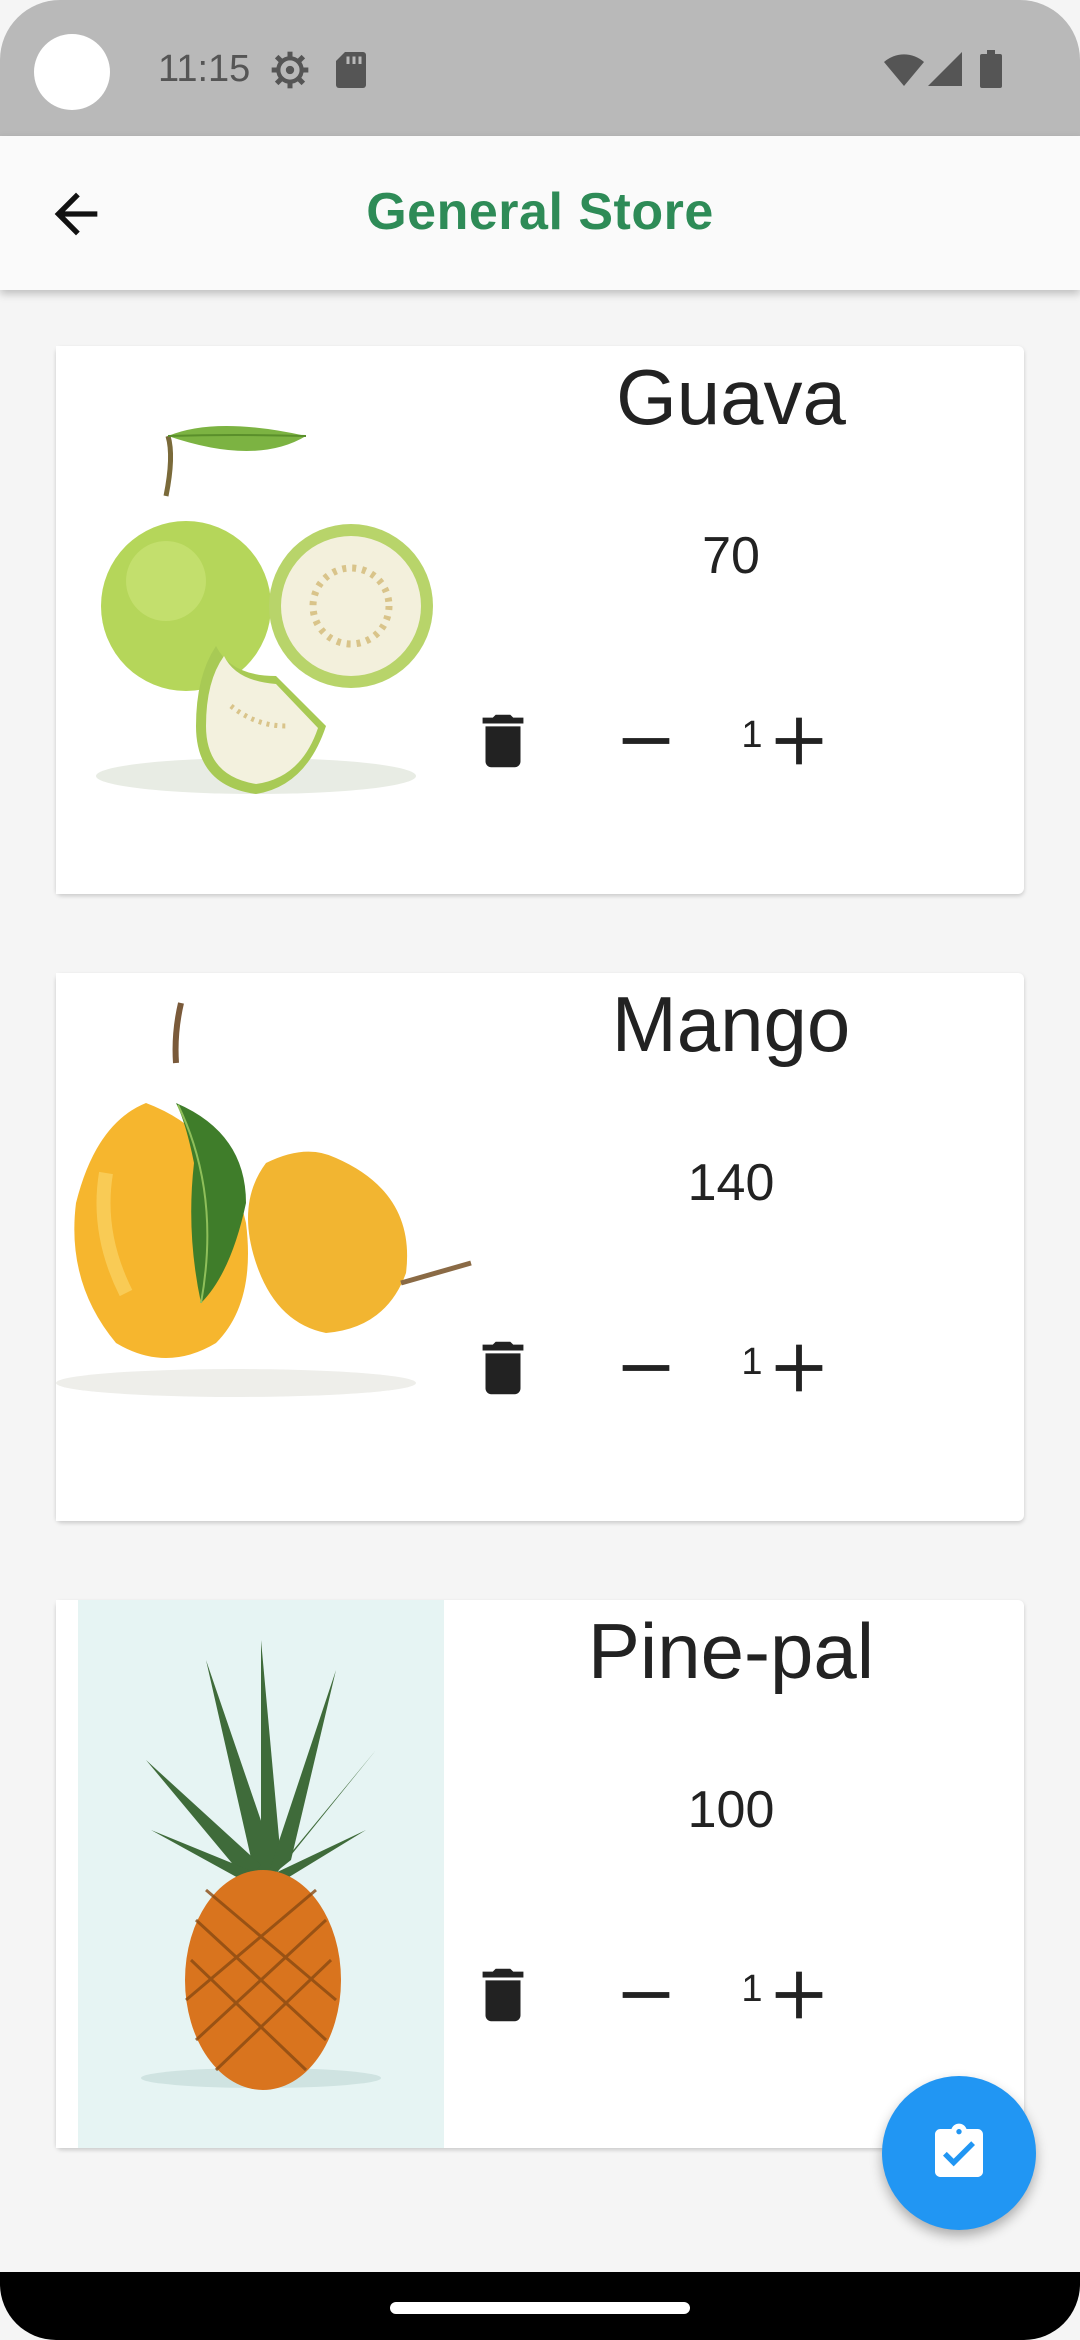 The width and height of the screenshot is (1080, 2340). What do you see at coordinates (266, 620) in the screenshot?
I see `guava-image` at bounding box center [266, 620].